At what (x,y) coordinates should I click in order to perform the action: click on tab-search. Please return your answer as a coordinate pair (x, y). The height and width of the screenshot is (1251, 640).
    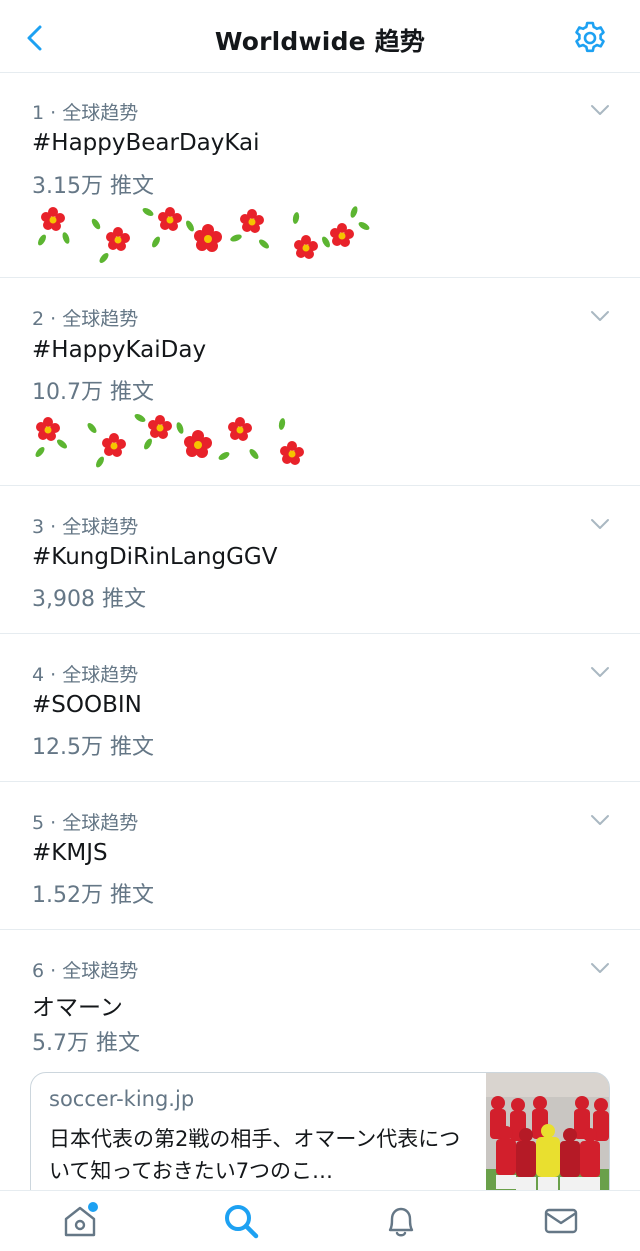
    Looking at the image, I should click on (241, 1221).